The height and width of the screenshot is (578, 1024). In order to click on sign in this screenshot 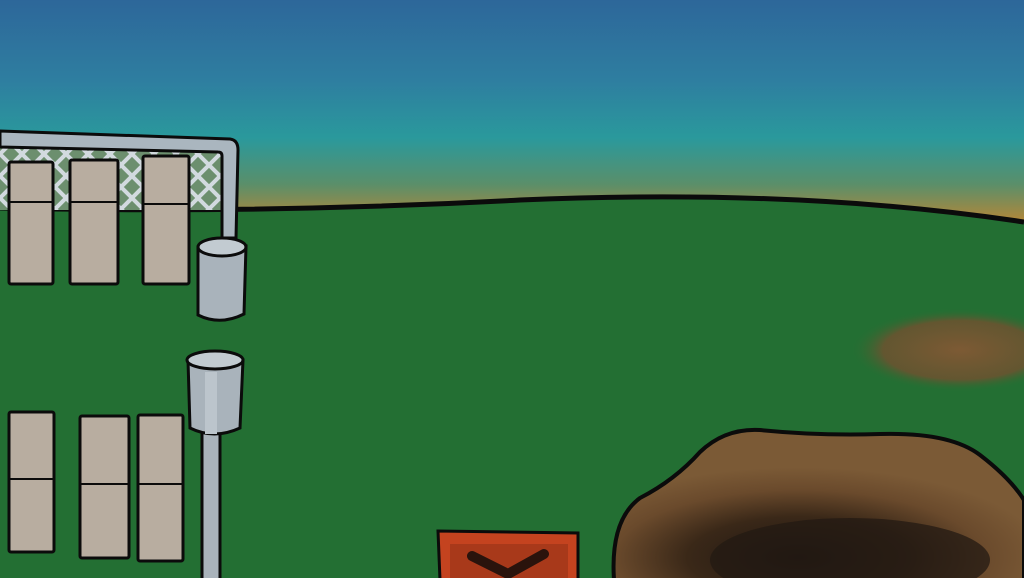, I will do `click(508, 553)`.